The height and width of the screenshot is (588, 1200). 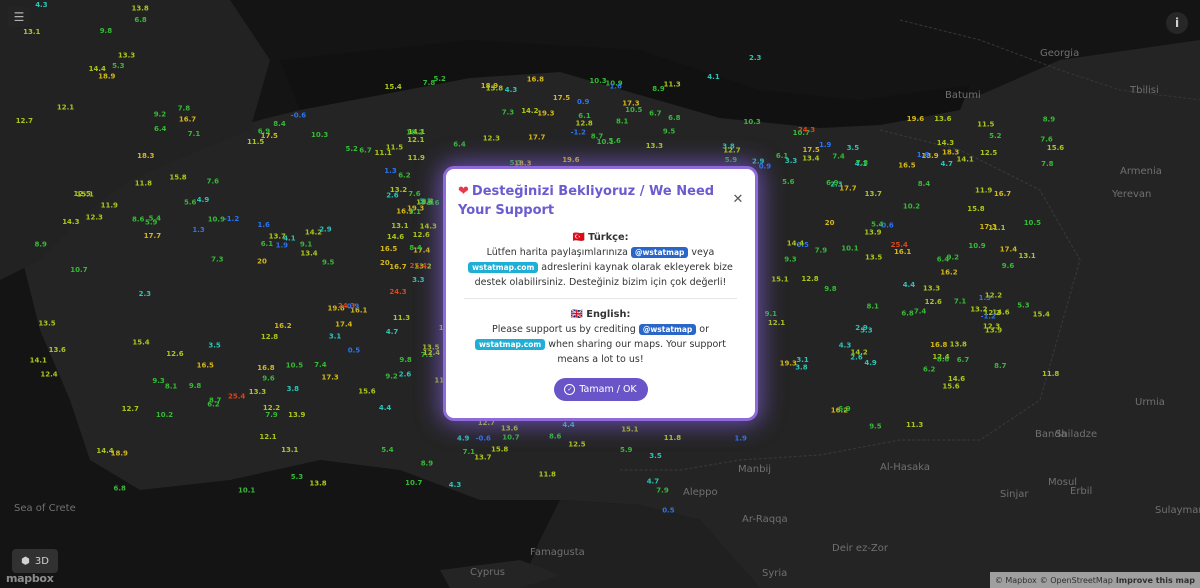 What do you see at coordinates (600, 314) in the screenshot?
I see `english-heading: 🇬🇧 English:` at bounding box center [600, 314].